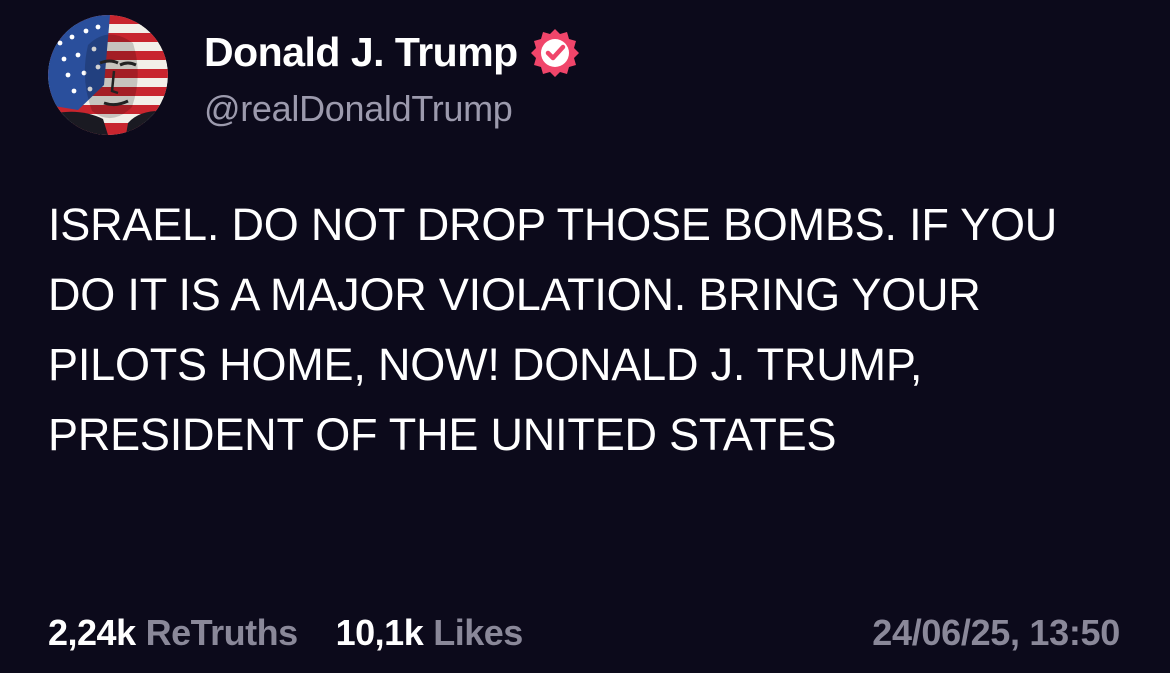  I want to click on post-timestamp: 24/06/25, 13:50, so click(996, 632).